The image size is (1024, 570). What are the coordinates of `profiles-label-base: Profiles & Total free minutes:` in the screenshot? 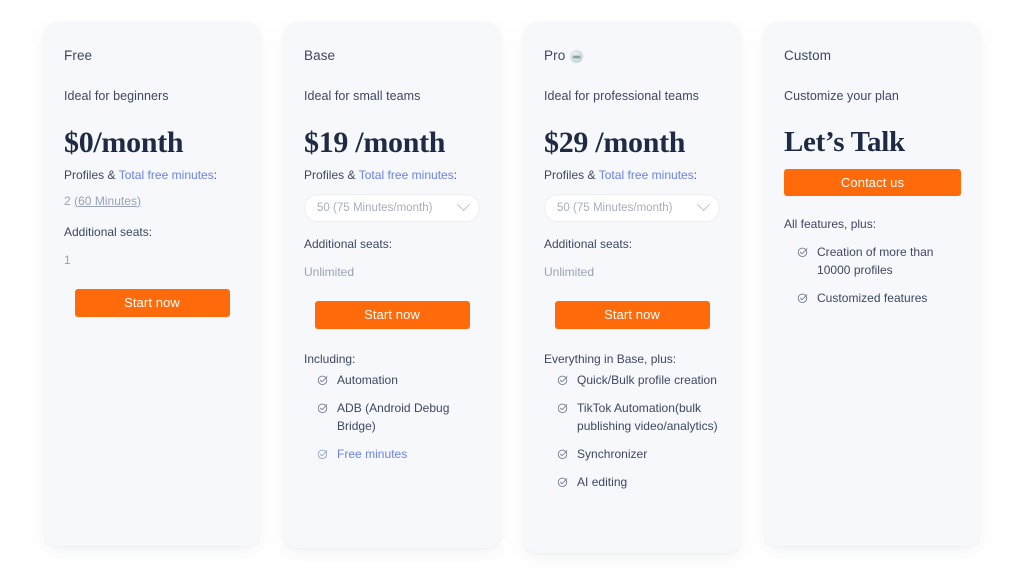 It's located at (392, 175).